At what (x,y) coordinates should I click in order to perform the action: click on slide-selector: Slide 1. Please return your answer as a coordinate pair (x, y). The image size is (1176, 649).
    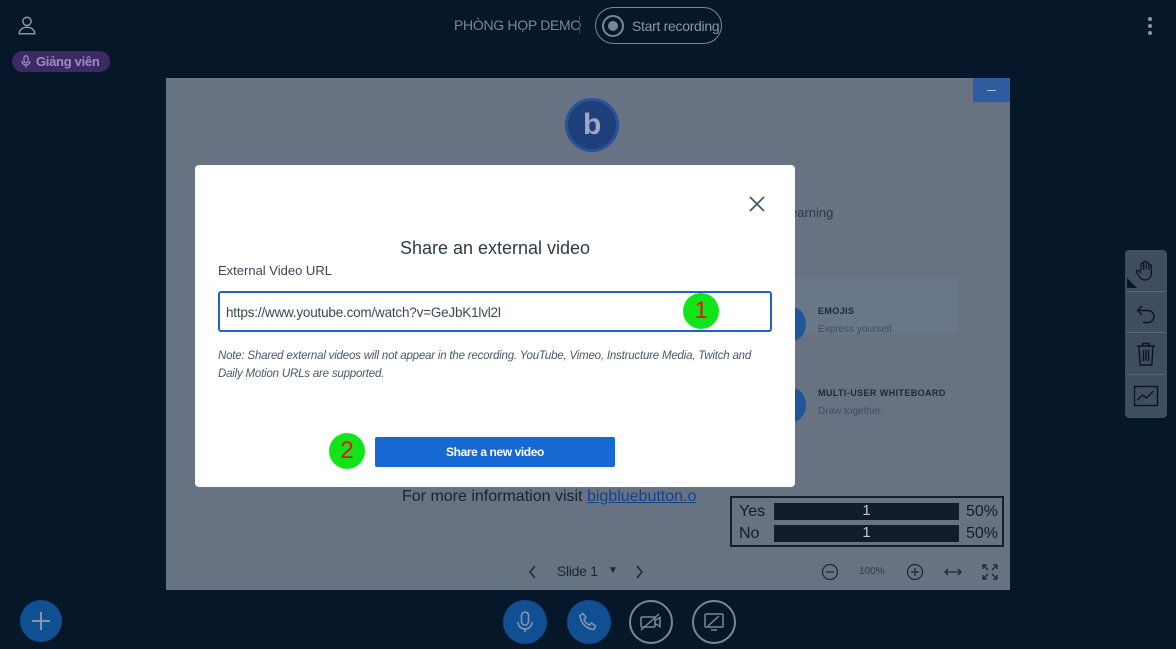
    Looking at the image, I should click on (577, 571).